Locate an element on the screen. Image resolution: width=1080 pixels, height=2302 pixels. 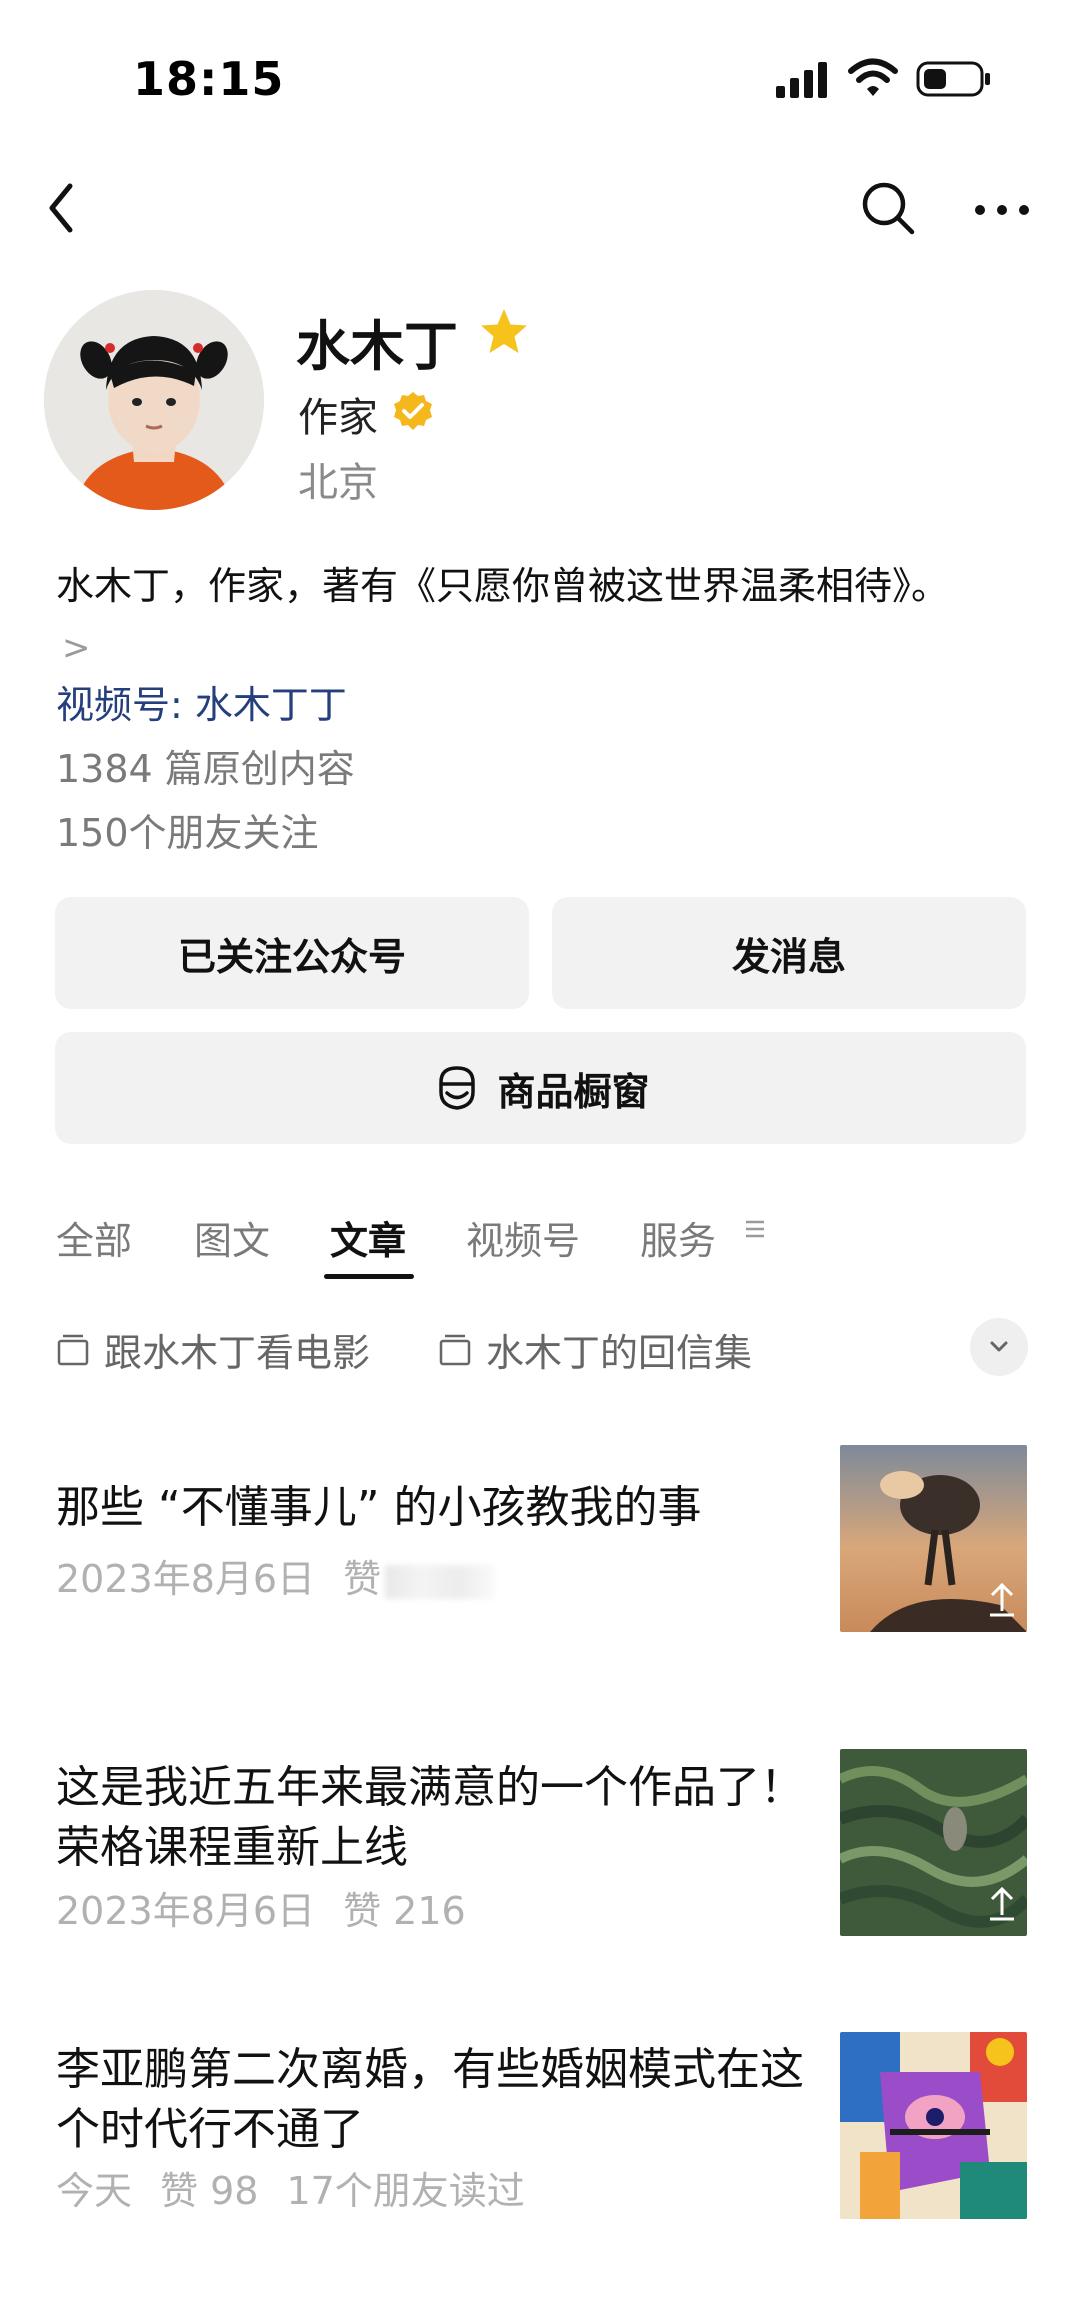
tab-menu-icon is located at coordinates (755, 1229).